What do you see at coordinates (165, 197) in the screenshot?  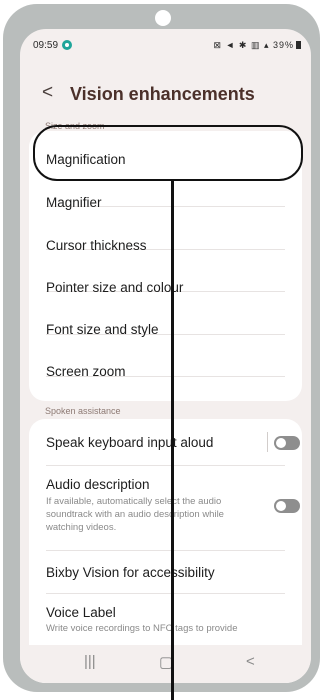 I see `list-item-magnifier: Magnifier` at bounding box center [165, 197].